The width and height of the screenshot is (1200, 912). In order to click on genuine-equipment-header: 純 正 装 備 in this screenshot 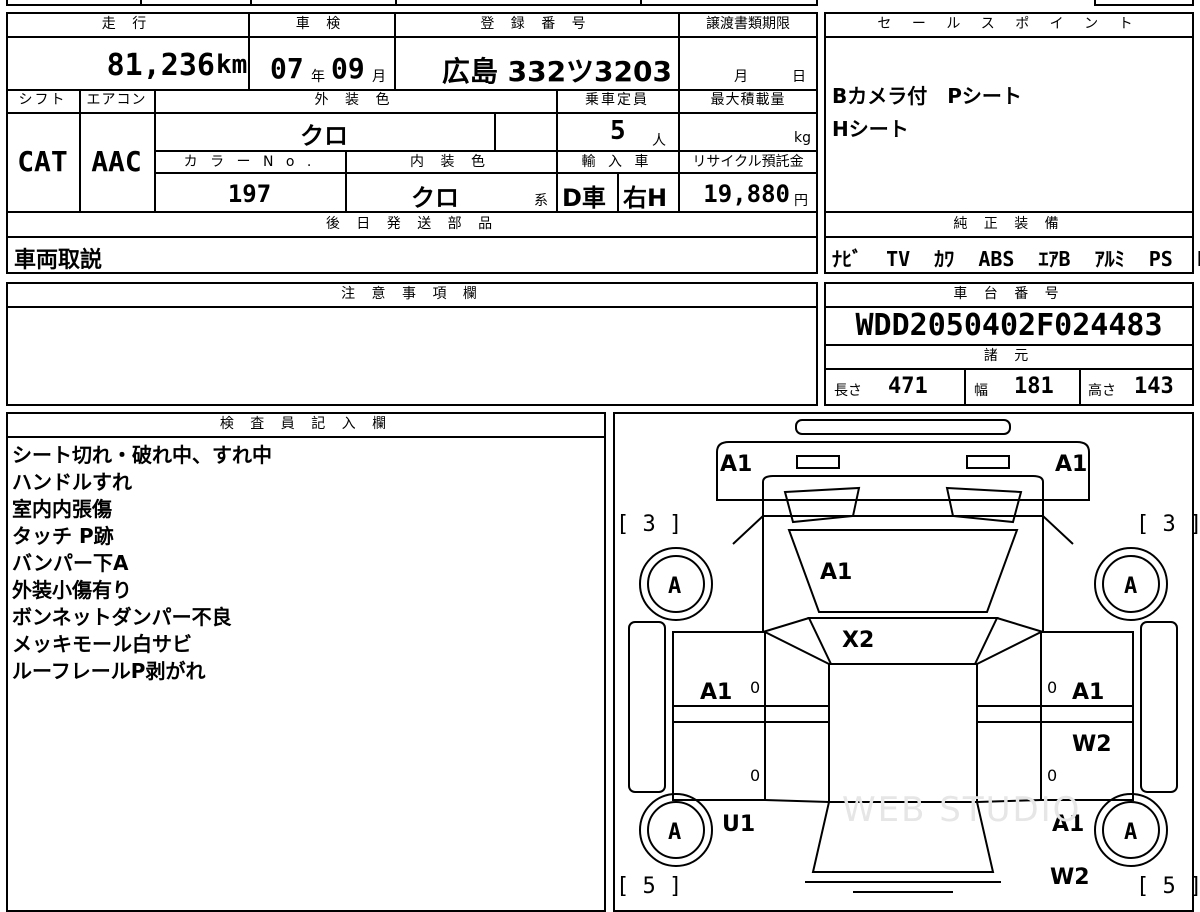, I will do `click(1009, 224)`.